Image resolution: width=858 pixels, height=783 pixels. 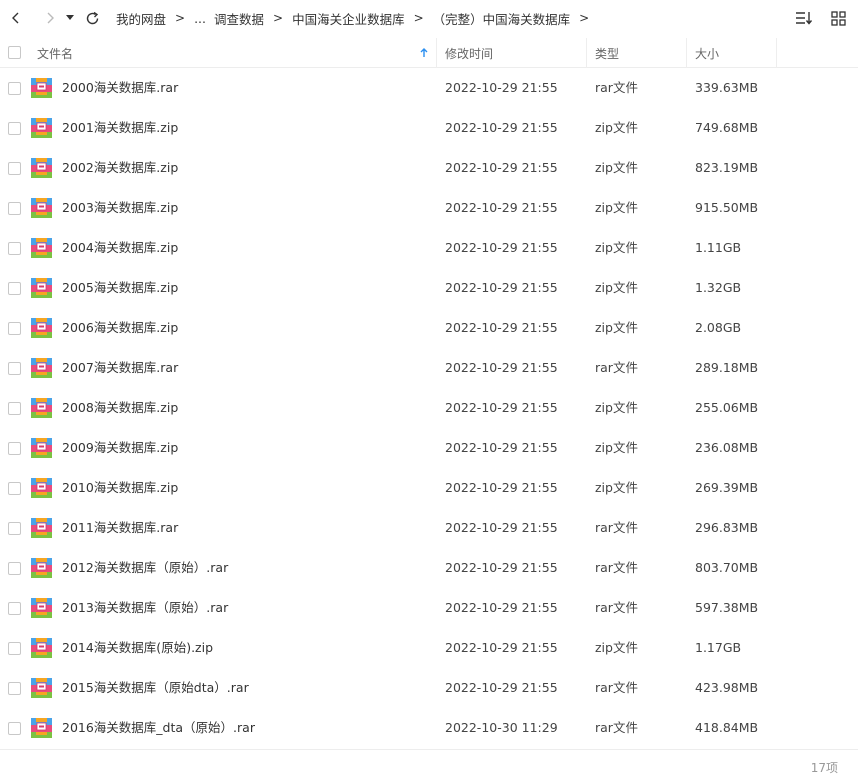 I want to click on file-size: 423.98MB, so click(x=727, y=687).